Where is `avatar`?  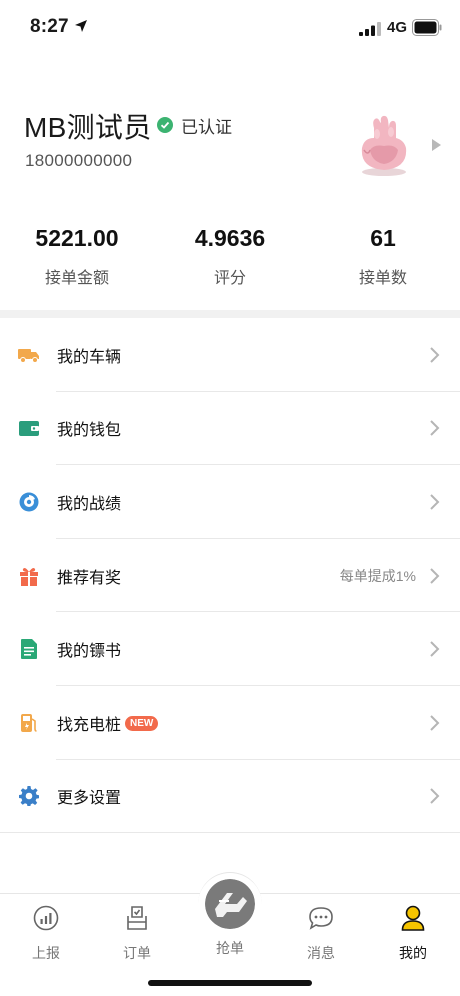
avatar is located at coordinates (384, 144).